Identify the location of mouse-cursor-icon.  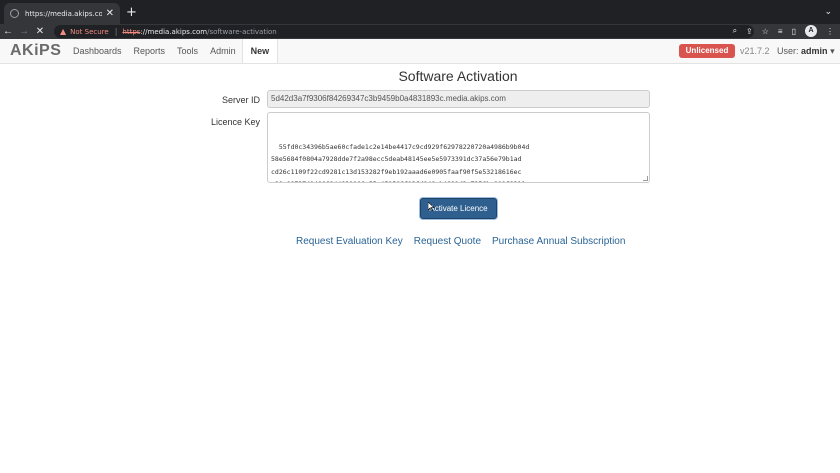
(431, 206).